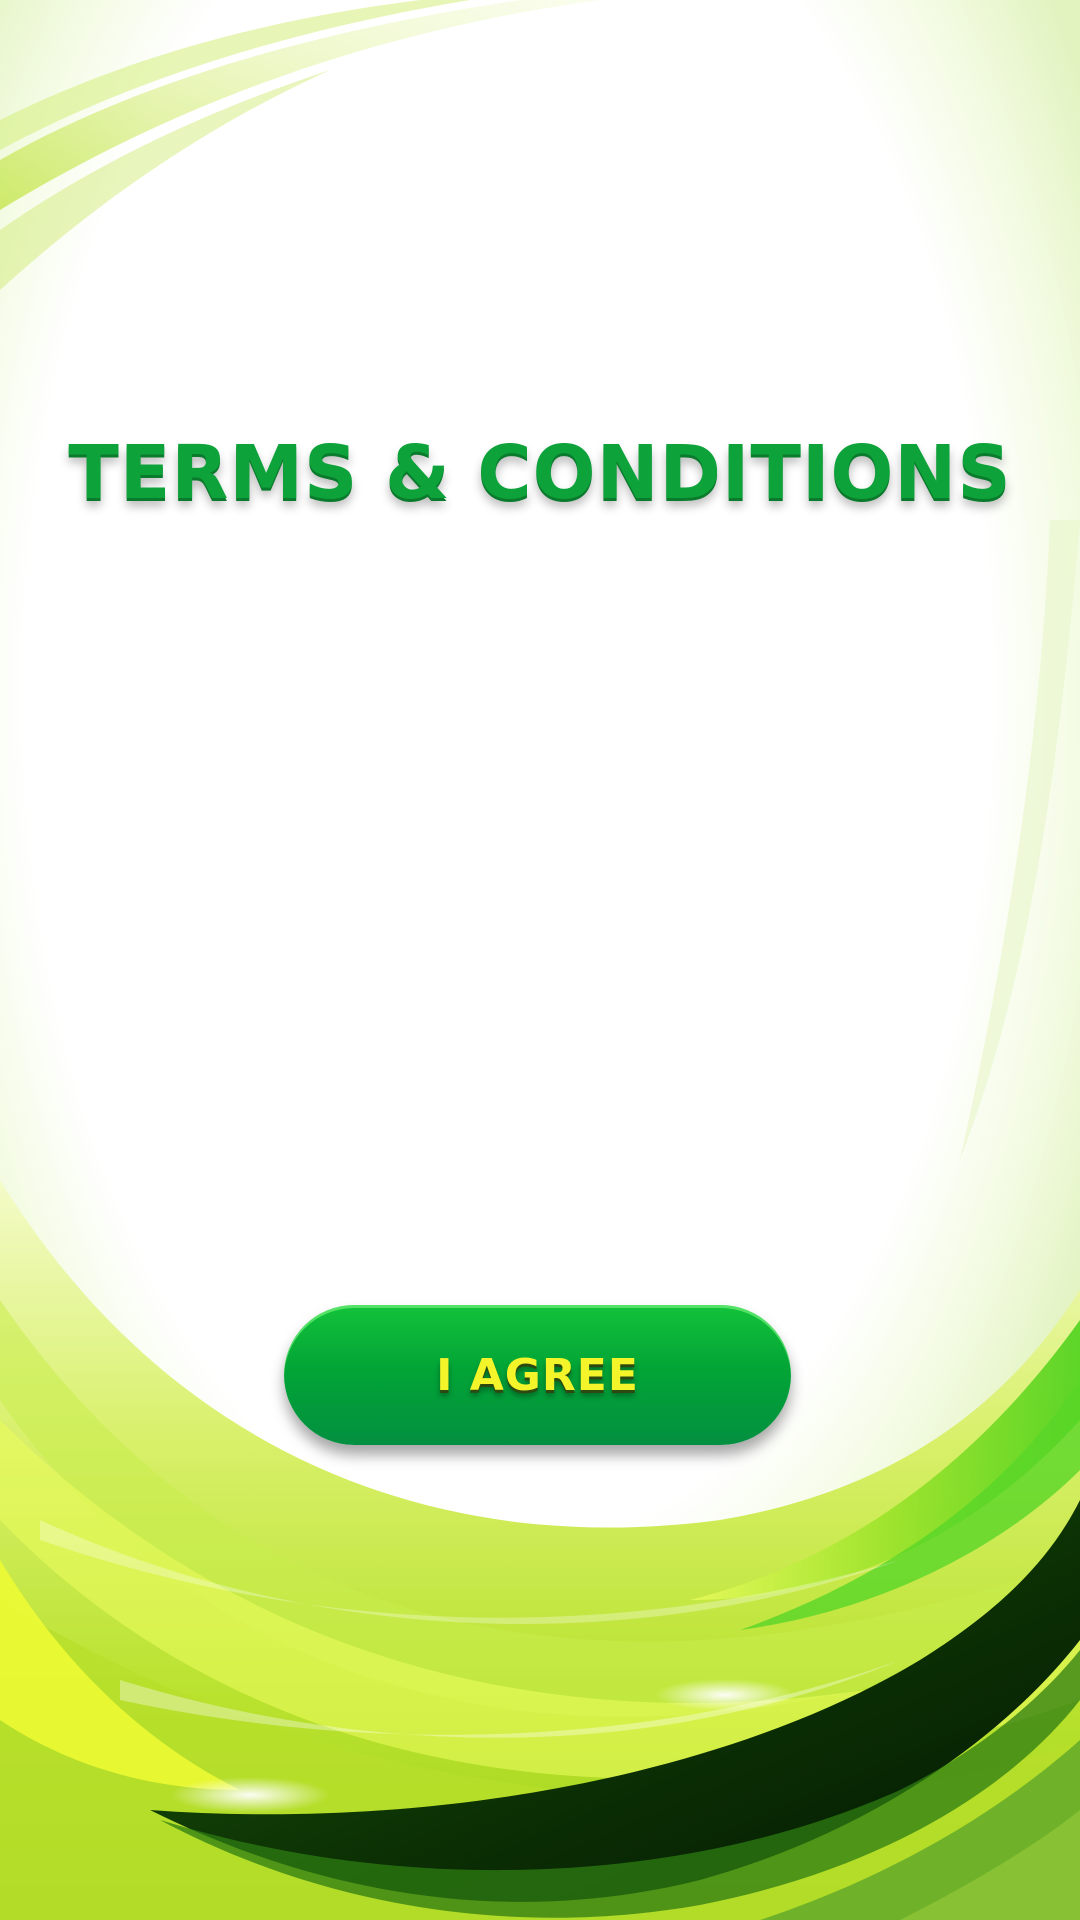 The image size is (1080, 1920). I want to click on agree-button-label: I AGREE, so click(537, 1375).